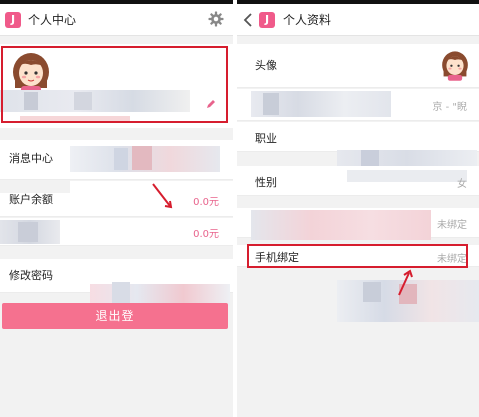 The height and width of the screenshot is (417, 479). What do you see at coordinates (449, 107) in the screenshot?
I see `nickname-value: 京 - "睨` at bounding box center [449, 107].